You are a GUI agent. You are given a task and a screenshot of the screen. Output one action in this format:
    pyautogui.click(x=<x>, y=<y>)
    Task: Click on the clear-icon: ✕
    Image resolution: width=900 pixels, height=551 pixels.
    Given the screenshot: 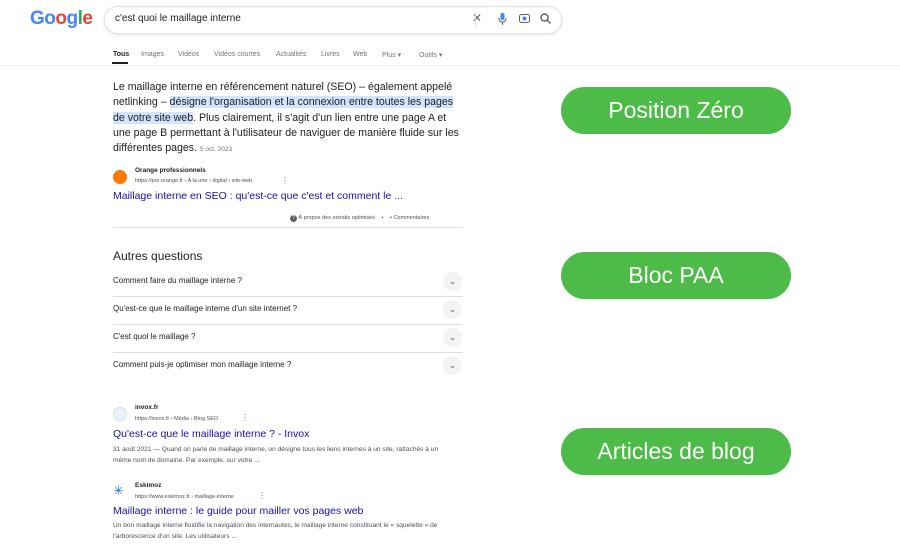 What is the action you would take?
    pyautogui.click(x=477, y=18)
    